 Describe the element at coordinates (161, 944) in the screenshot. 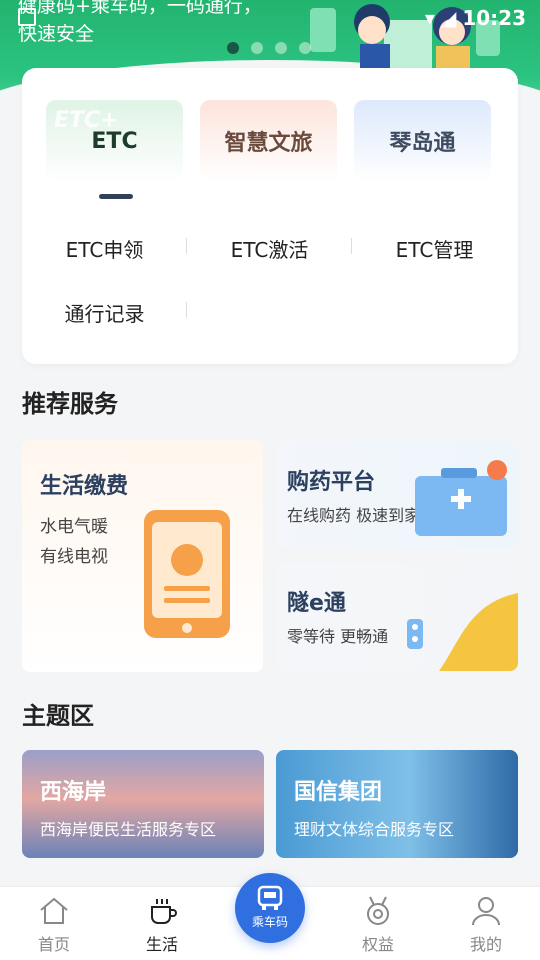

I see `nav-life-label: 生活` at that location.